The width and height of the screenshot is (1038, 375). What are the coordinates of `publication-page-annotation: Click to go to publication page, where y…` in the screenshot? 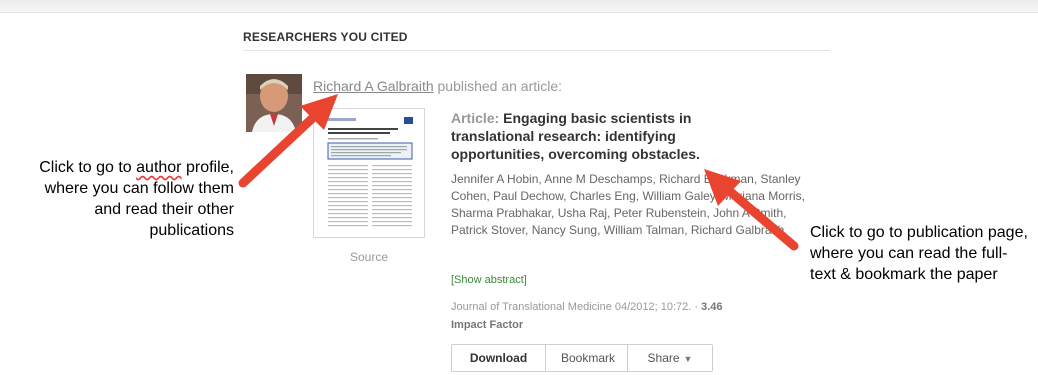 It's located at (919, 253).